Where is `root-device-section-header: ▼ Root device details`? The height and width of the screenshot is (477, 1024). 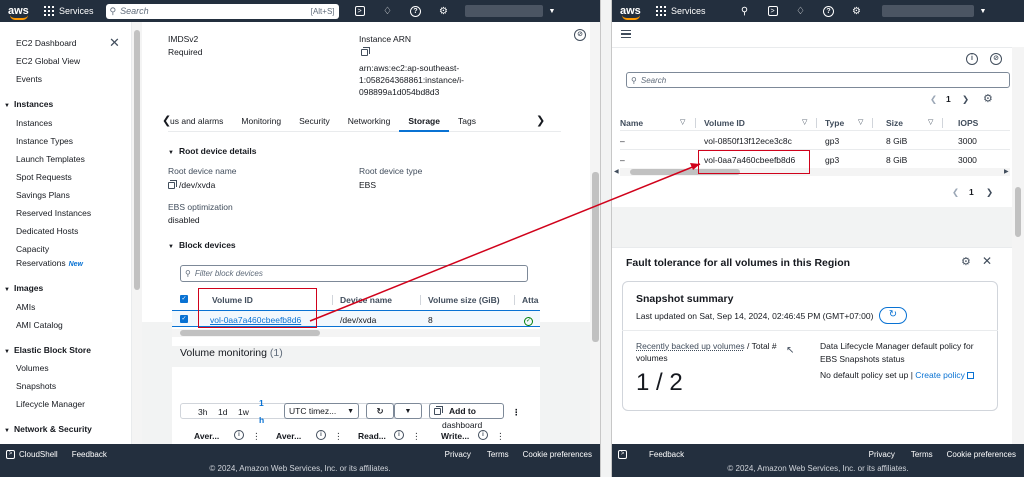
root-device-section-header: ▼ Root device details is located at coordinates (212, 151).